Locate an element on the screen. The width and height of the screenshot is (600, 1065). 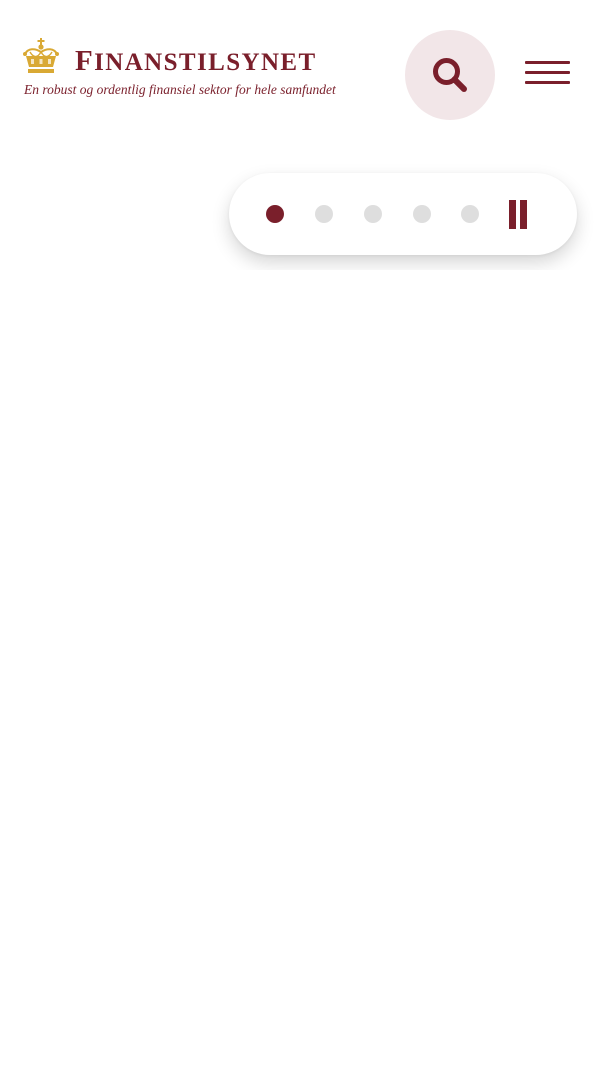
menu-button is located at coordinates (547, 73).